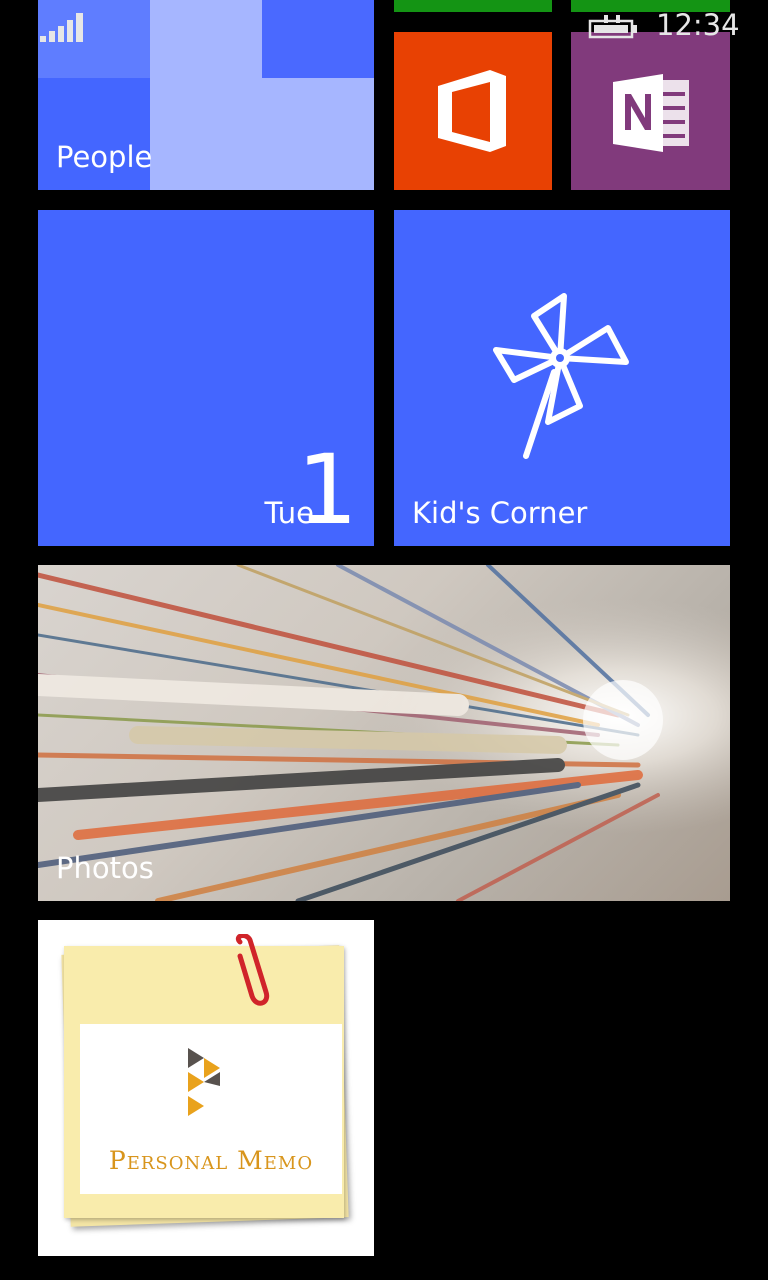 Image resolution: width=768 pixels, height=1280 pixels. I want to click on office-icon, so click(472, 111).